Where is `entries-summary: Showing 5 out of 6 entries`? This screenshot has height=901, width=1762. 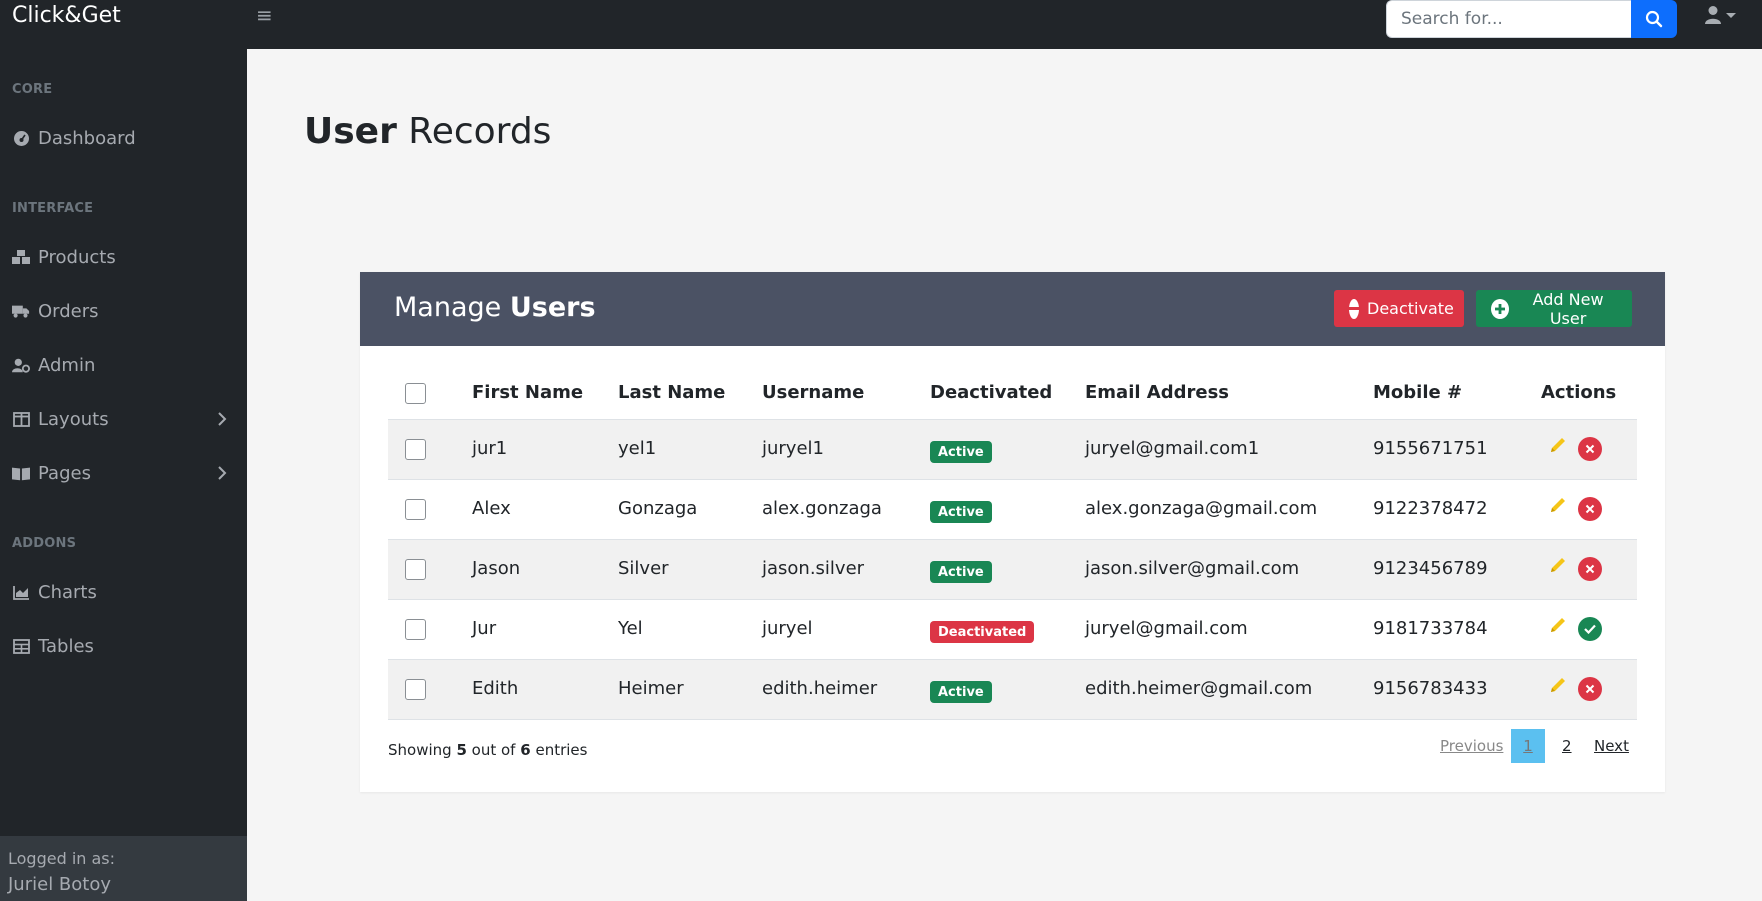 entries-summary: Showing 5 out of 6 entries is located at coordinates (487, 750).